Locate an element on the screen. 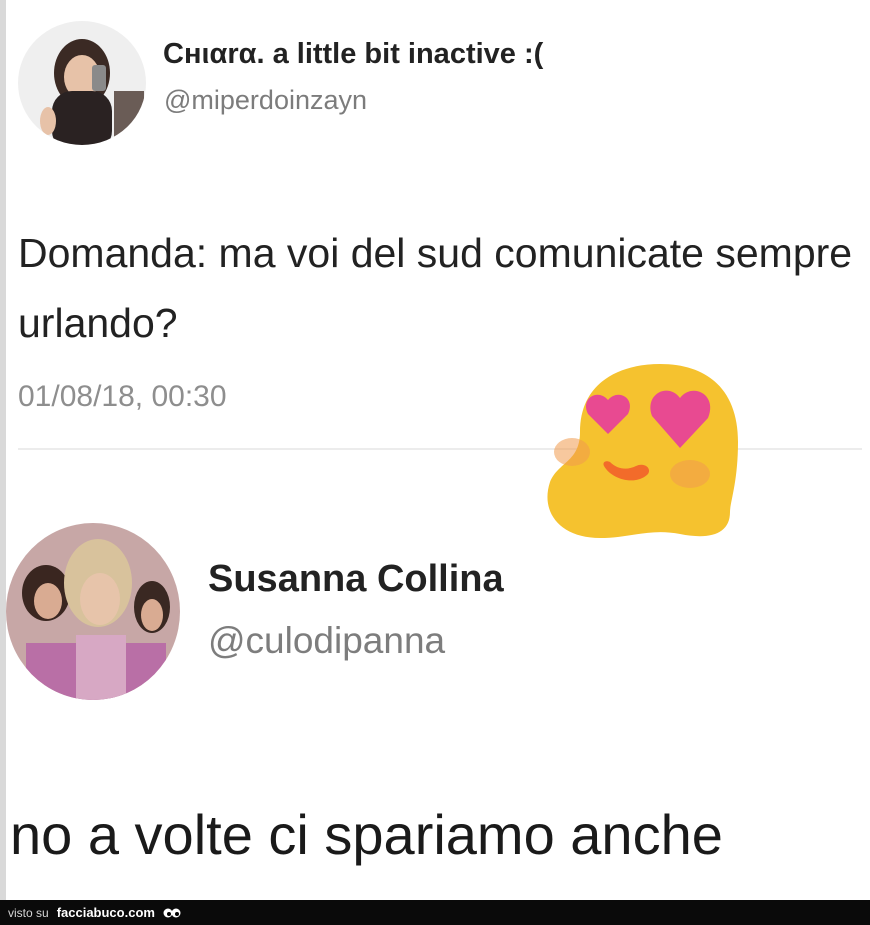 The width and height of the screenshot is (870, 925). author-name: Cнιαrα. a little bit inactive :( is located at coordinates (353, 54).